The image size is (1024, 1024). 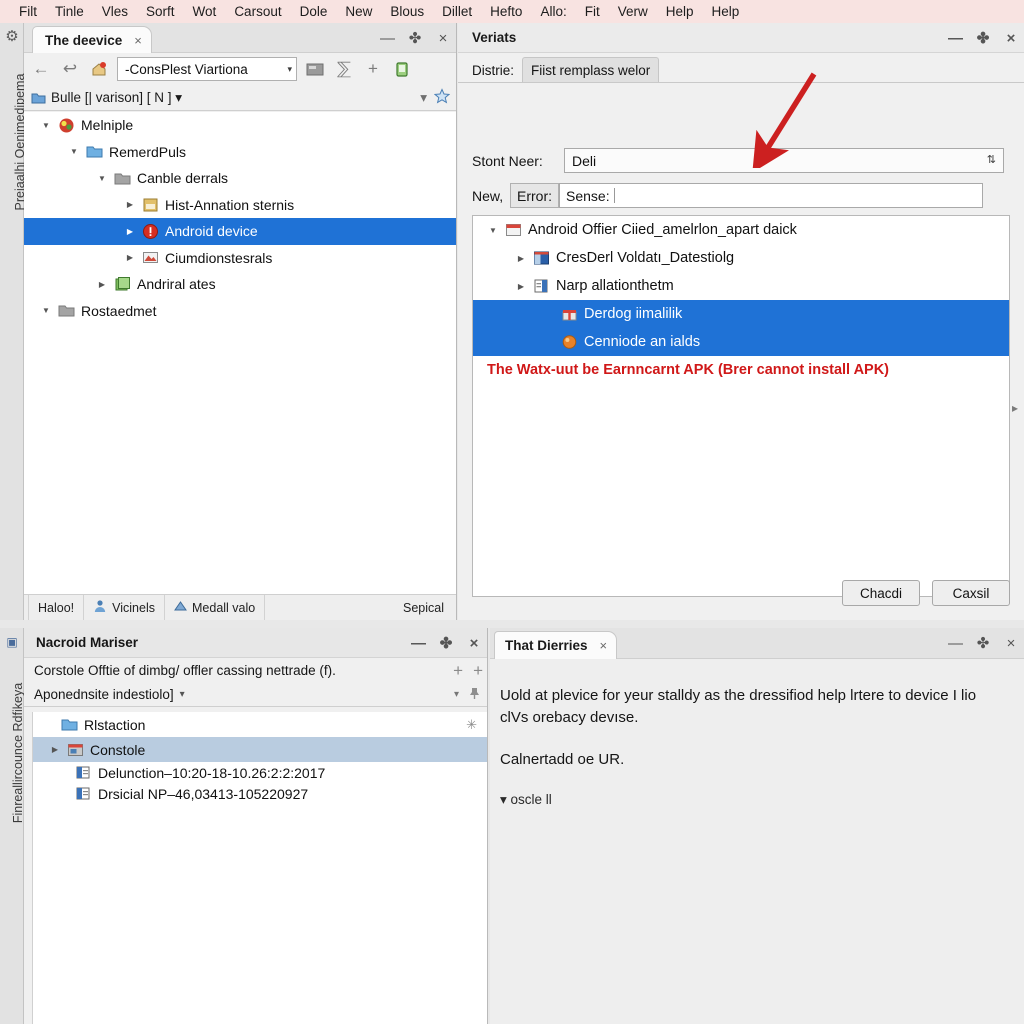 I want to click on list-item-selected: Cenniode an ialds, so click(x=741, y=342).